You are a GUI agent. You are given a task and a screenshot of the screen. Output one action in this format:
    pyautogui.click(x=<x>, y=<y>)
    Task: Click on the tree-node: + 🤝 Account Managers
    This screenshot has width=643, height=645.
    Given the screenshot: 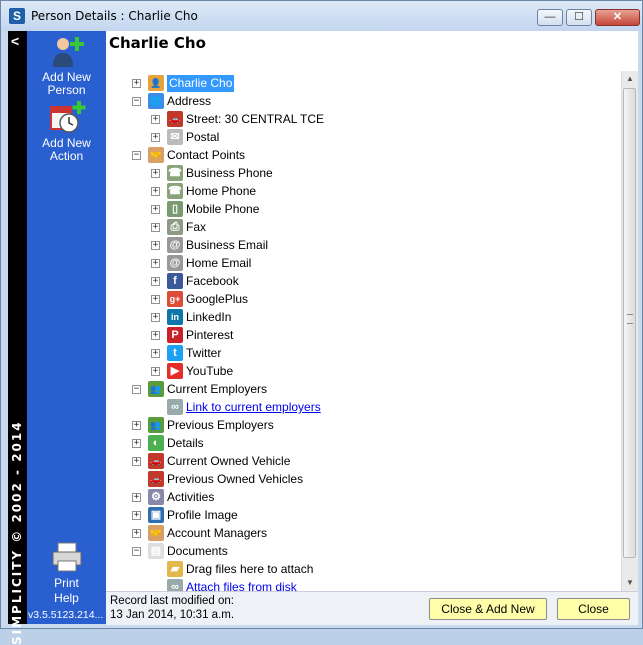 What is the action you would take?
    pyautogui.click(x=342, y=533)
    